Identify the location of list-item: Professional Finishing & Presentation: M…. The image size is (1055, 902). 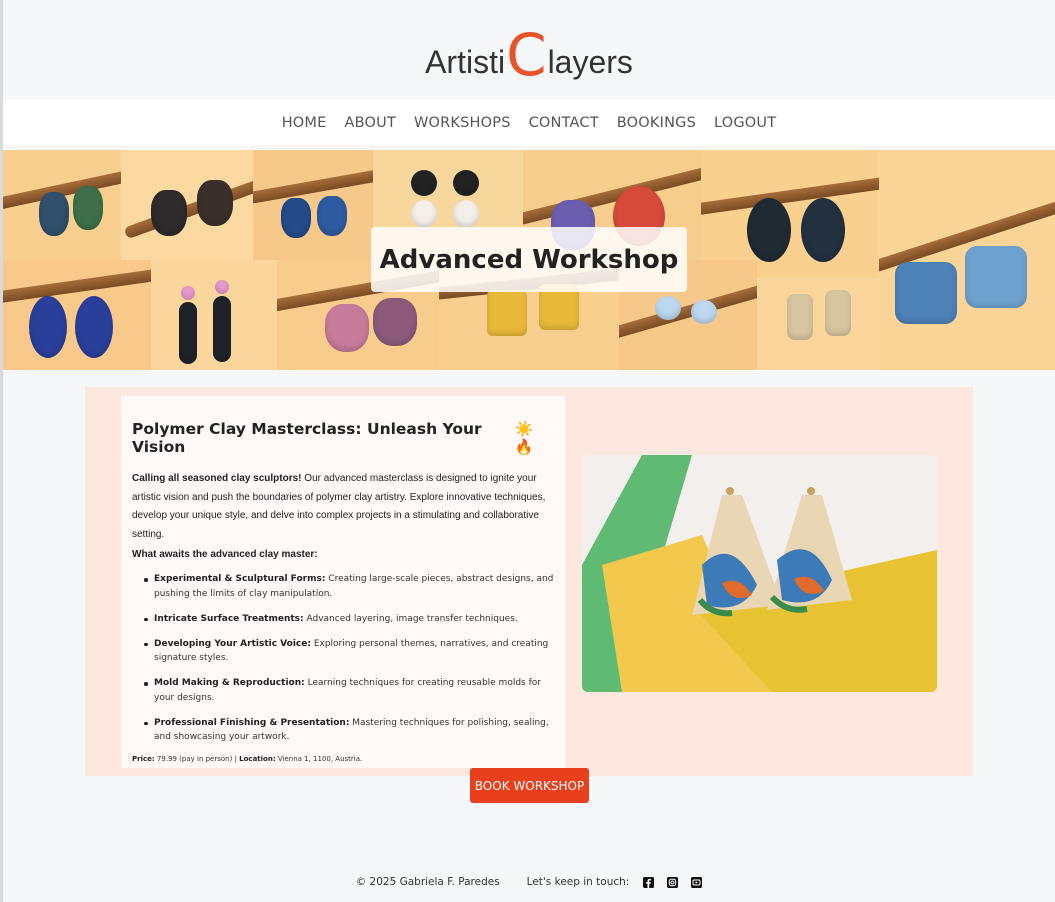
(349, 730).